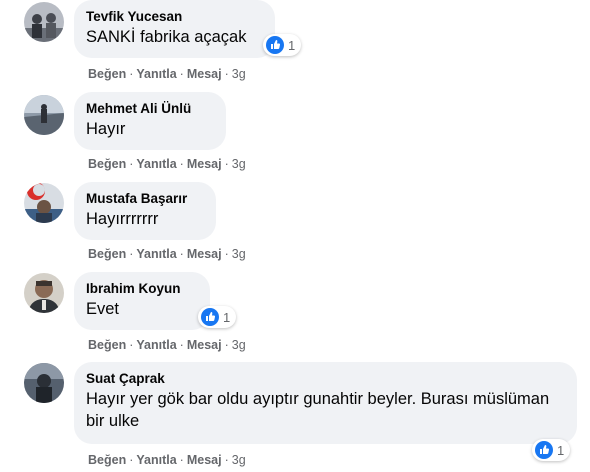 The image size is (590, 472). I want to click on comment-text: Hayır, so click(106, 129).